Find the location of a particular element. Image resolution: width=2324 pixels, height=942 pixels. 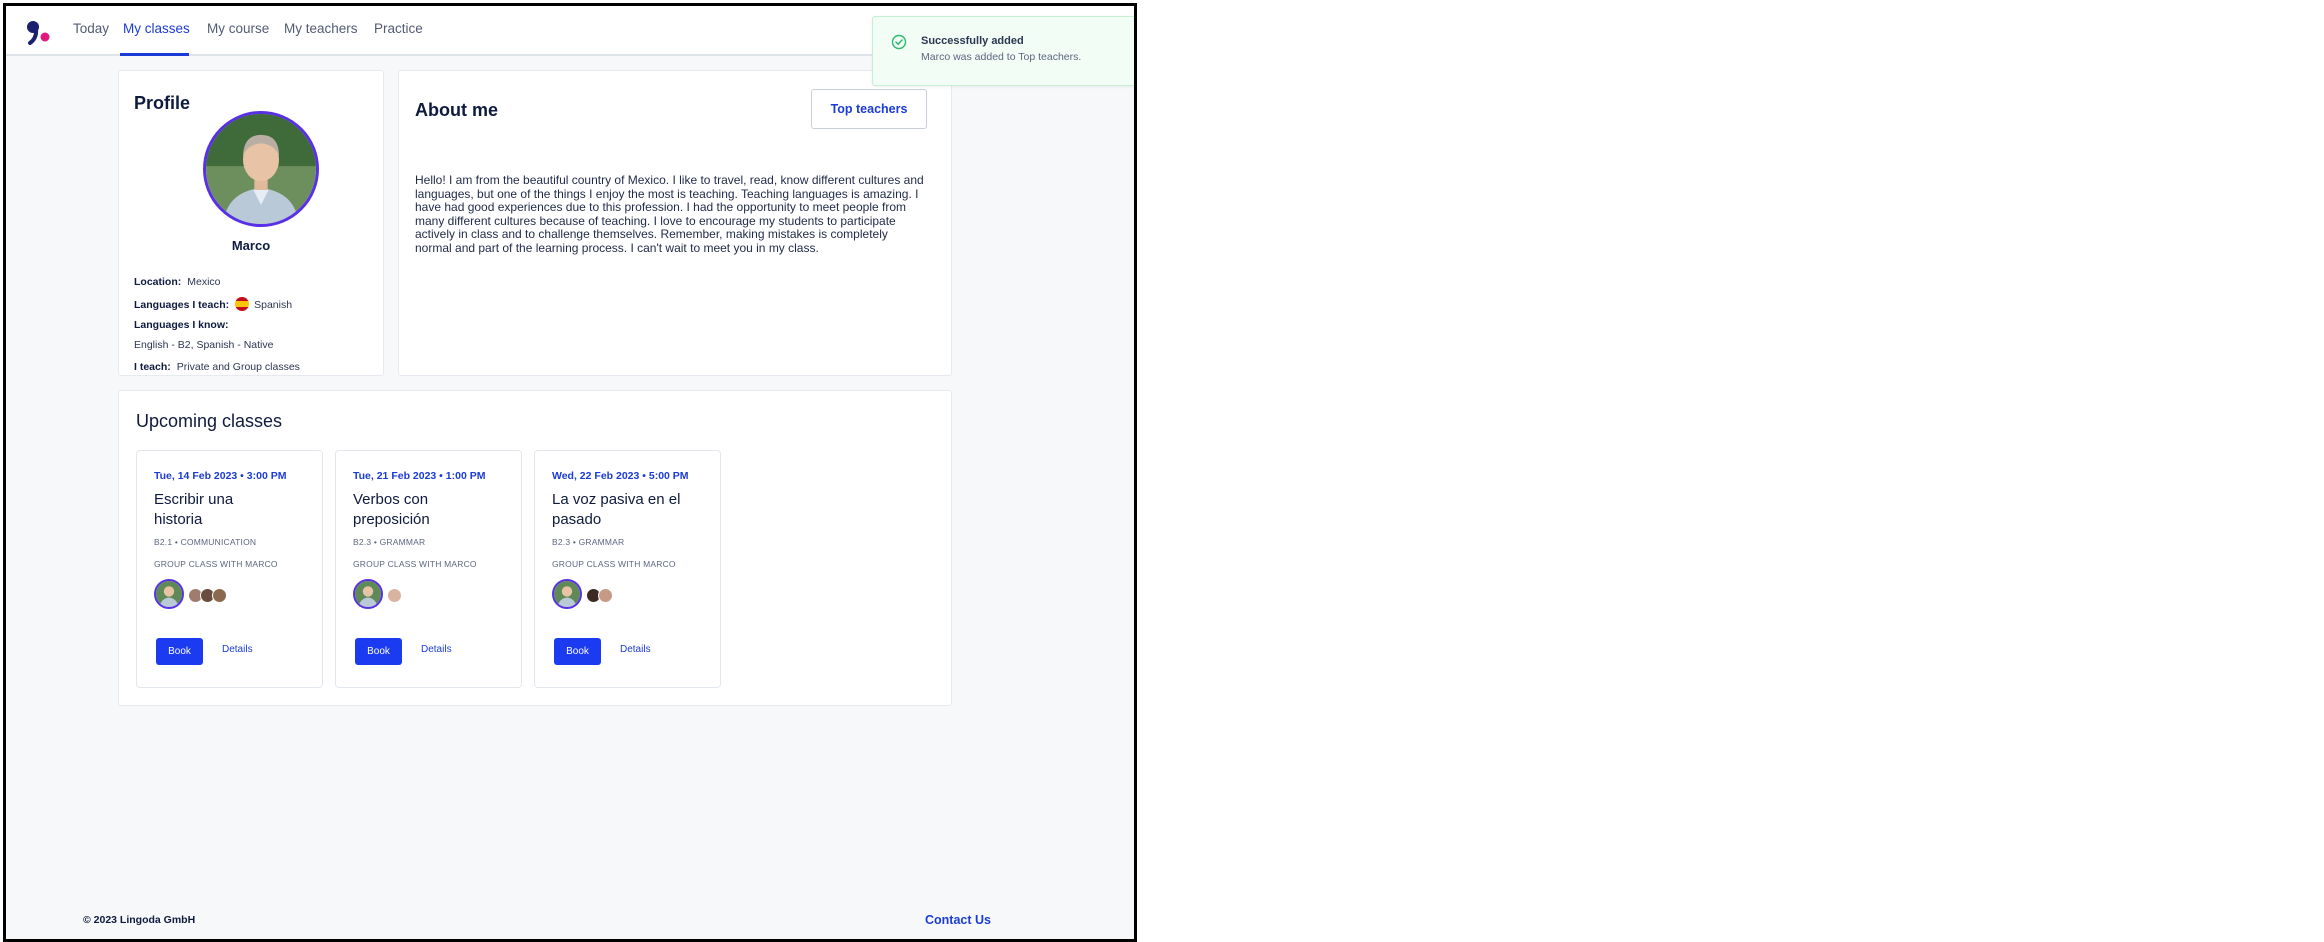

class-date: Tue, 21 Feb 2023 • 1:00 PM is located at coordinates (419, 476).